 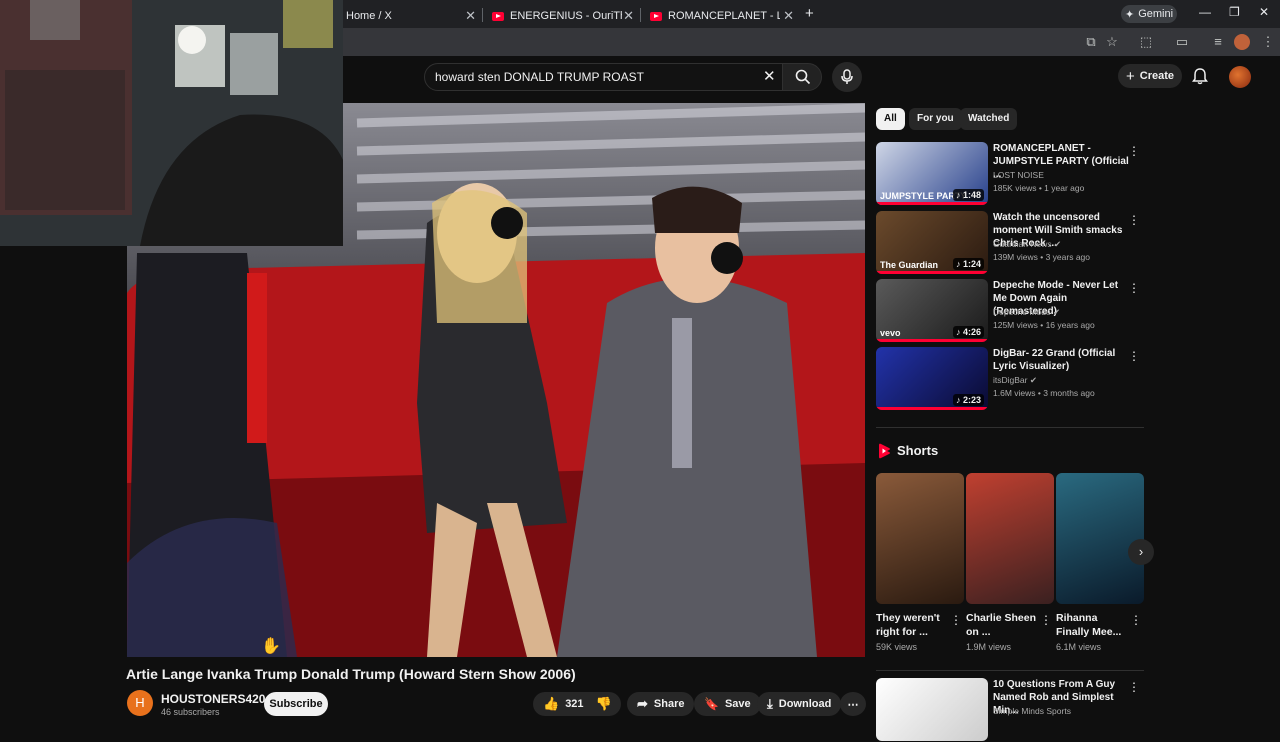 What do you see at coordinates (1129, 14) in the screenshot?
I see `sparkle-icon: ✦` at bounding box center [1129, 14].